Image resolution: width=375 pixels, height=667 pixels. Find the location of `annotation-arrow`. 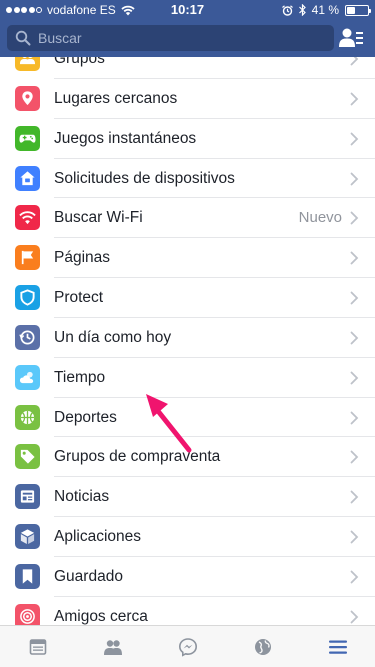

annotation-arrow is located at coordinates (169, 423).